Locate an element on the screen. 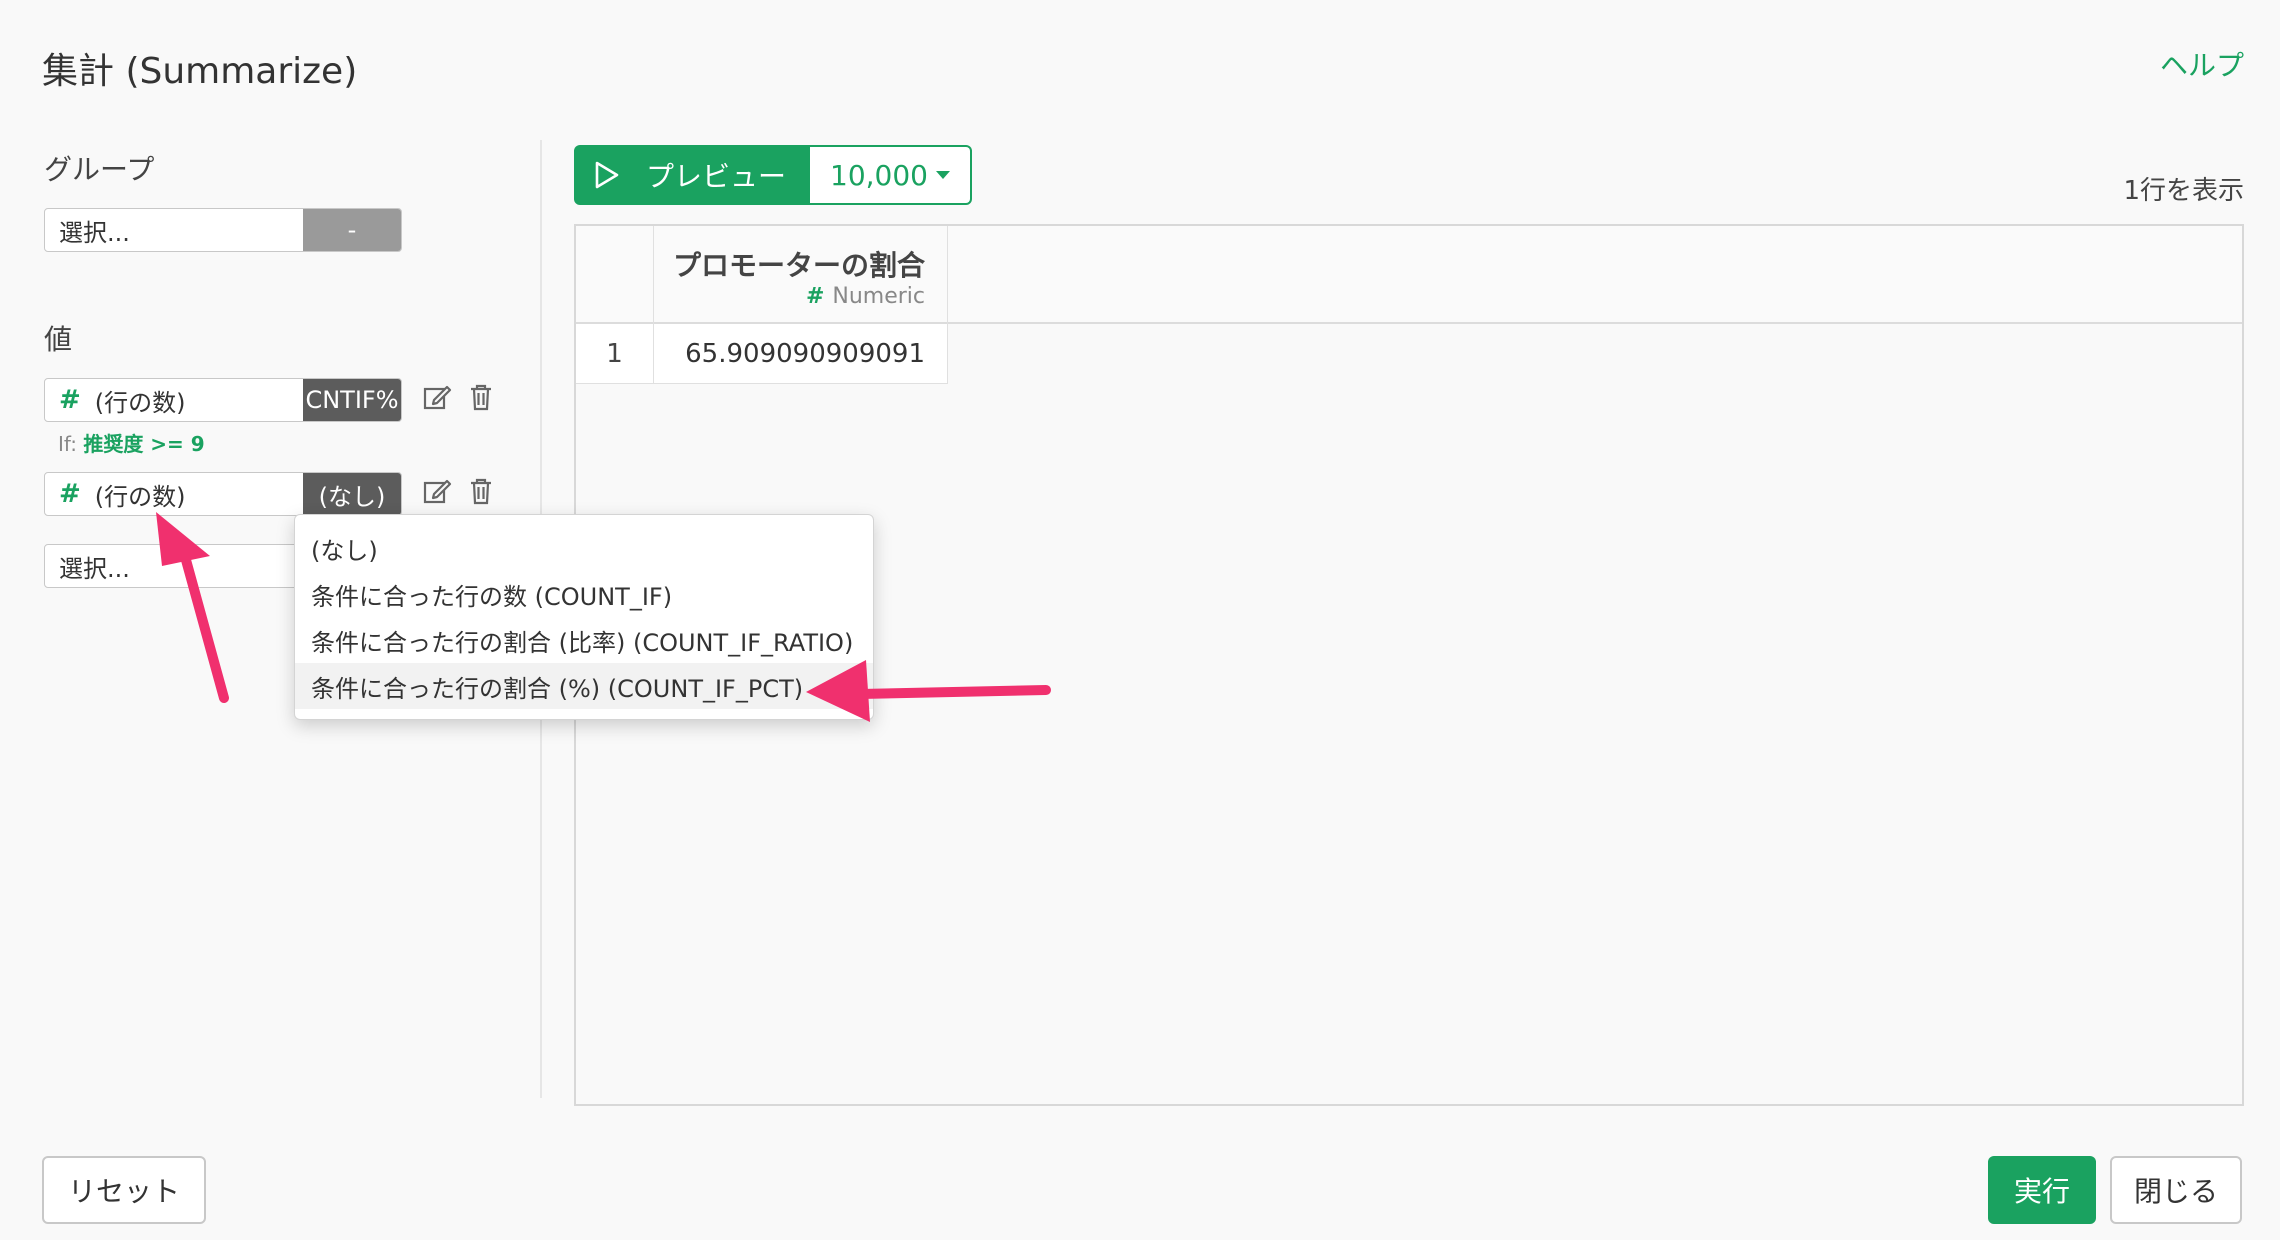 This screenshot has height=1240, width=2280. value-field-1-name: (行の数) is located at coordinates (140, 402).